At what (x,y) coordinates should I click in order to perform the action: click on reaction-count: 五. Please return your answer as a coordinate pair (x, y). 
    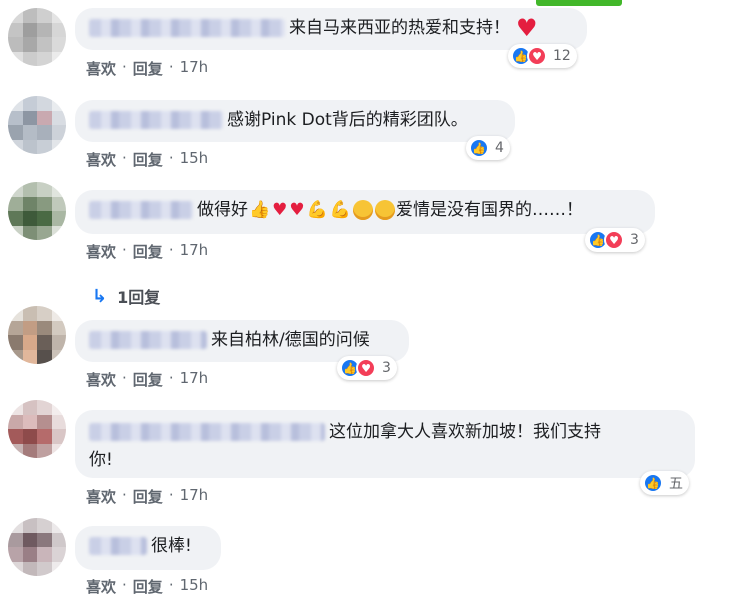
    Looking at the image, I should click on (676, 484).